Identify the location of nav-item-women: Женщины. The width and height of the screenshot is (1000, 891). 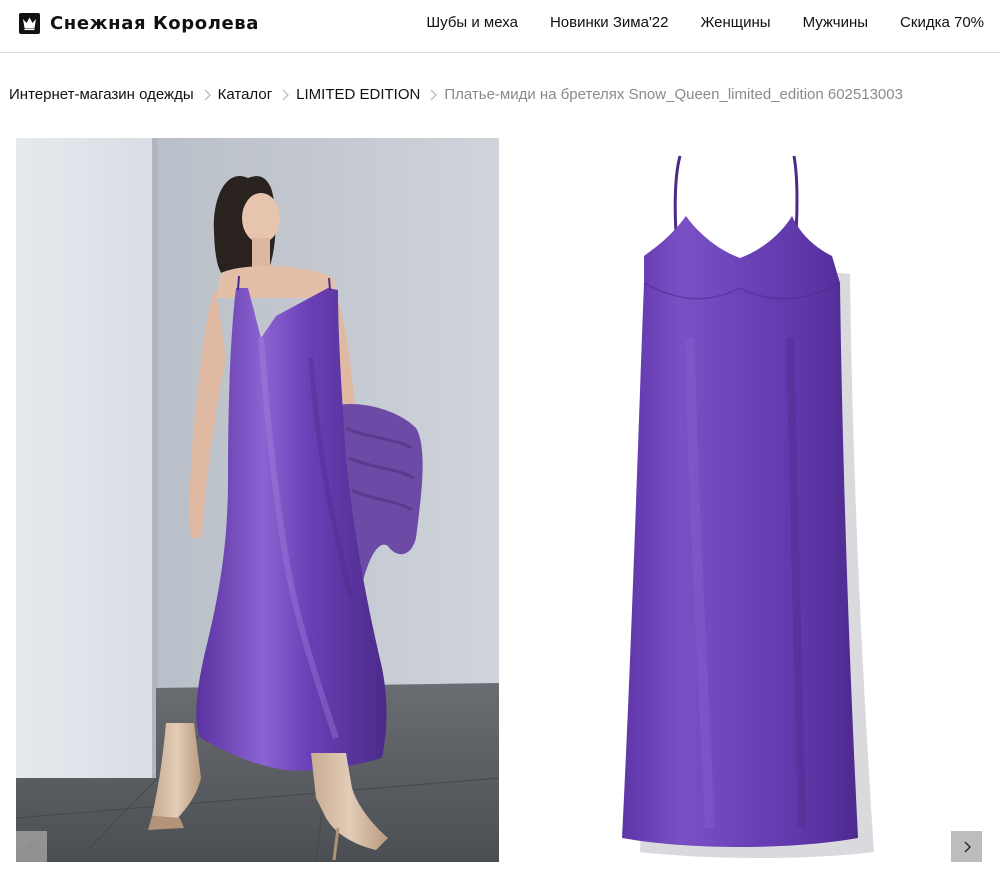
(736, 22).